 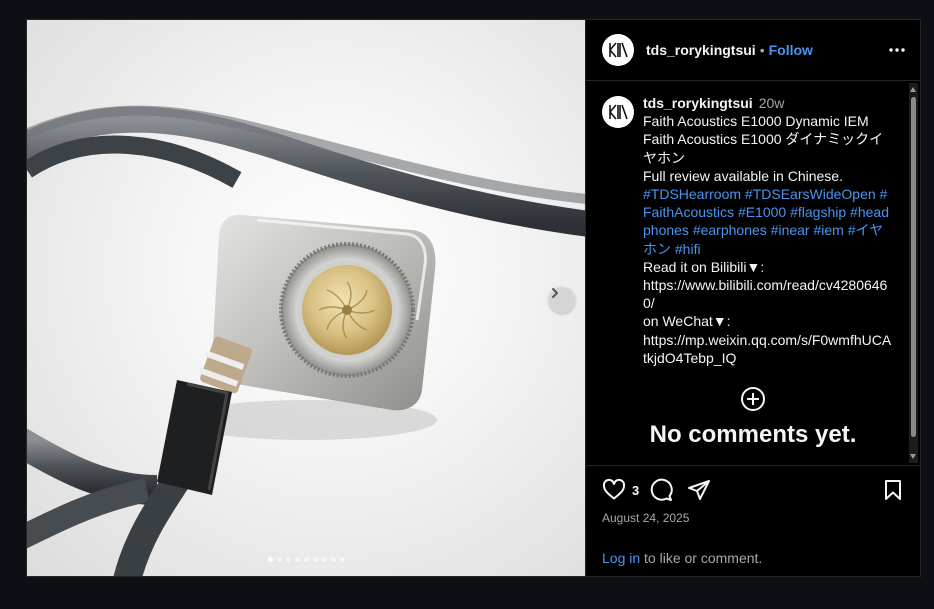 I want to click on hashtag-link: #flagship, so click(x=818, y=212).